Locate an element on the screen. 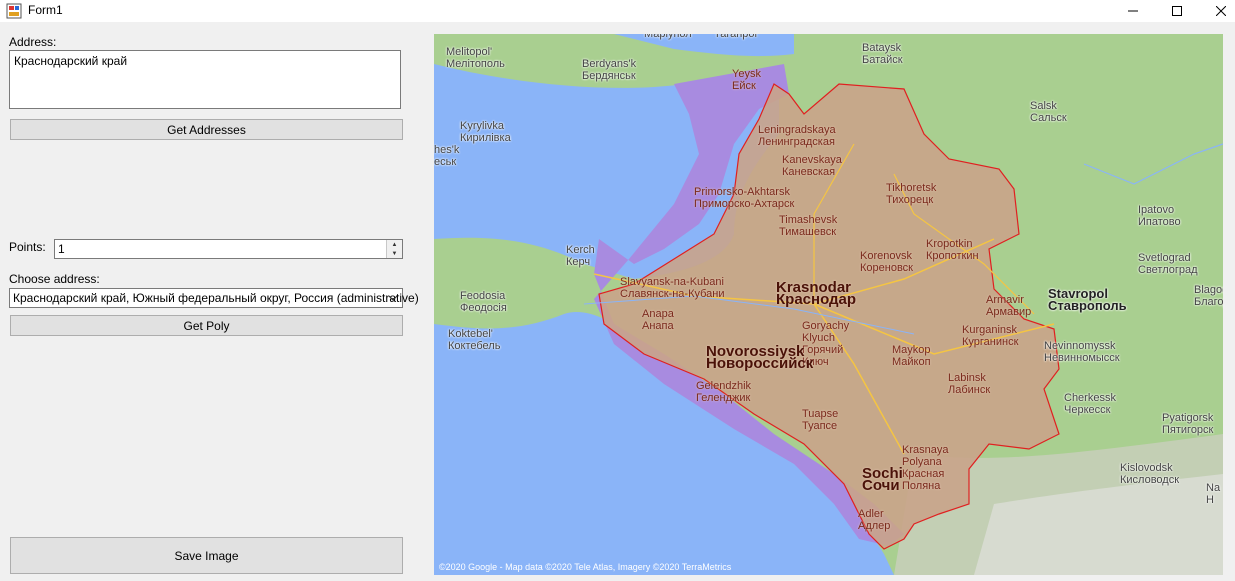  map-label-bataysk: Bataysk Батайск is located at coordinates (882, 54).